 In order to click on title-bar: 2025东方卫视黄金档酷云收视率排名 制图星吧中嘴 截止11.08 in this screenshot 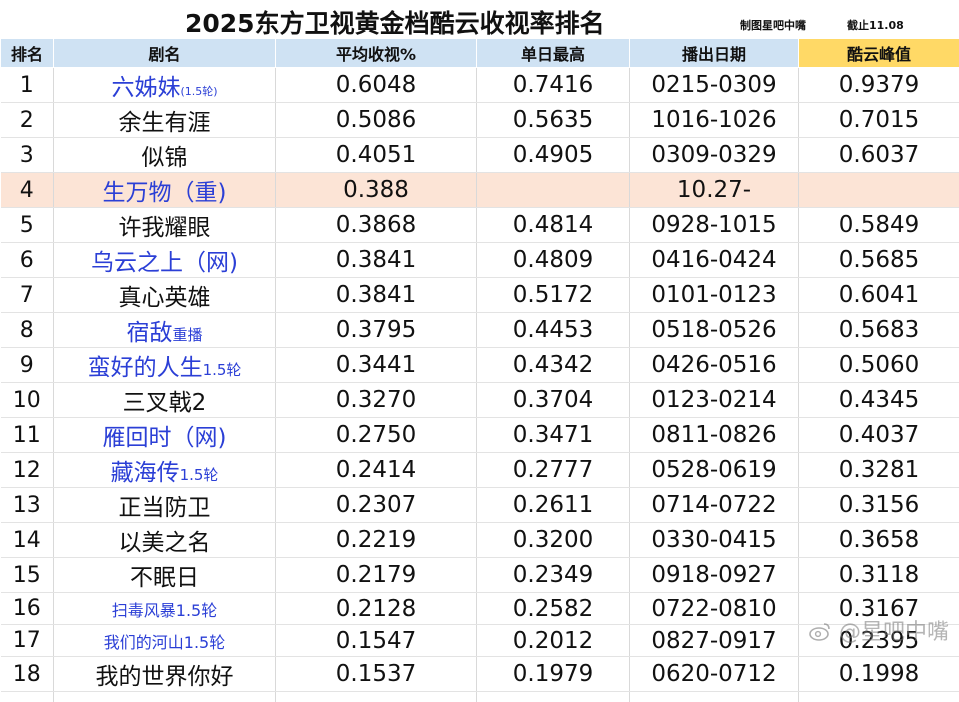, I will do `click(479, 19)`.